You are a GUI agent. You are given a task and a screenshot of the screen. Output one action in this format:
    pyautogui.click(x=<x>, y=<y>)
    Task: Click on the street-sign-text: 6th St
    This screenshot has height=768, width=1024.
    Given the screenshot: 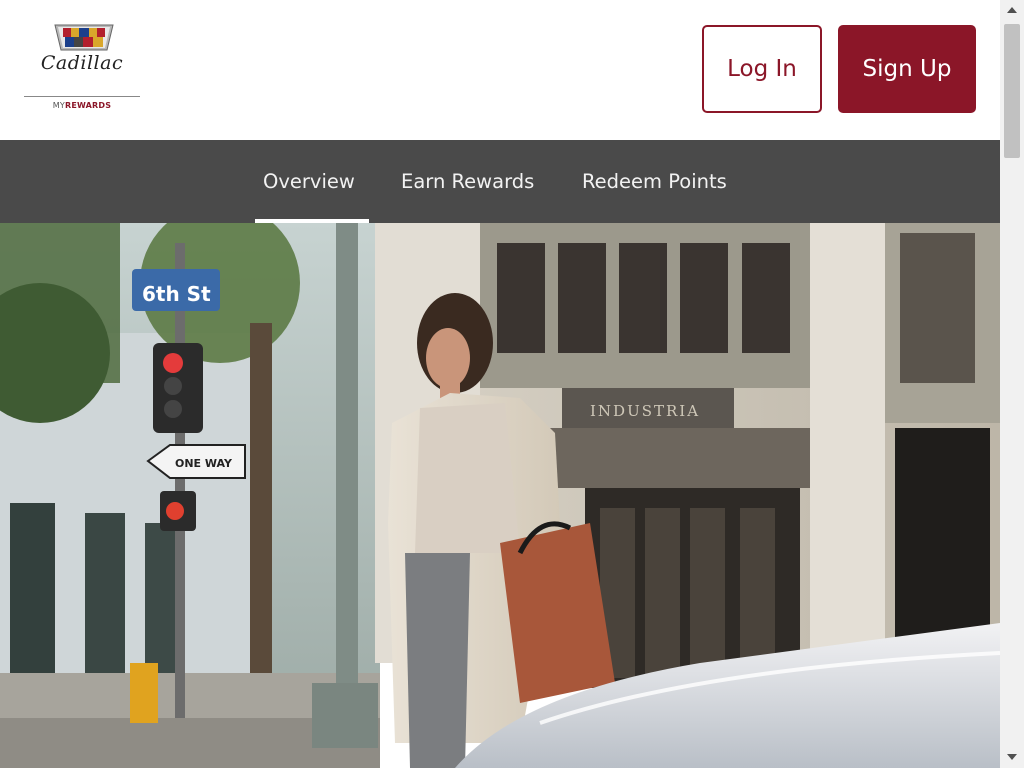 What is the action you would take?
    pyautogui.click(x=176, y=294)
    